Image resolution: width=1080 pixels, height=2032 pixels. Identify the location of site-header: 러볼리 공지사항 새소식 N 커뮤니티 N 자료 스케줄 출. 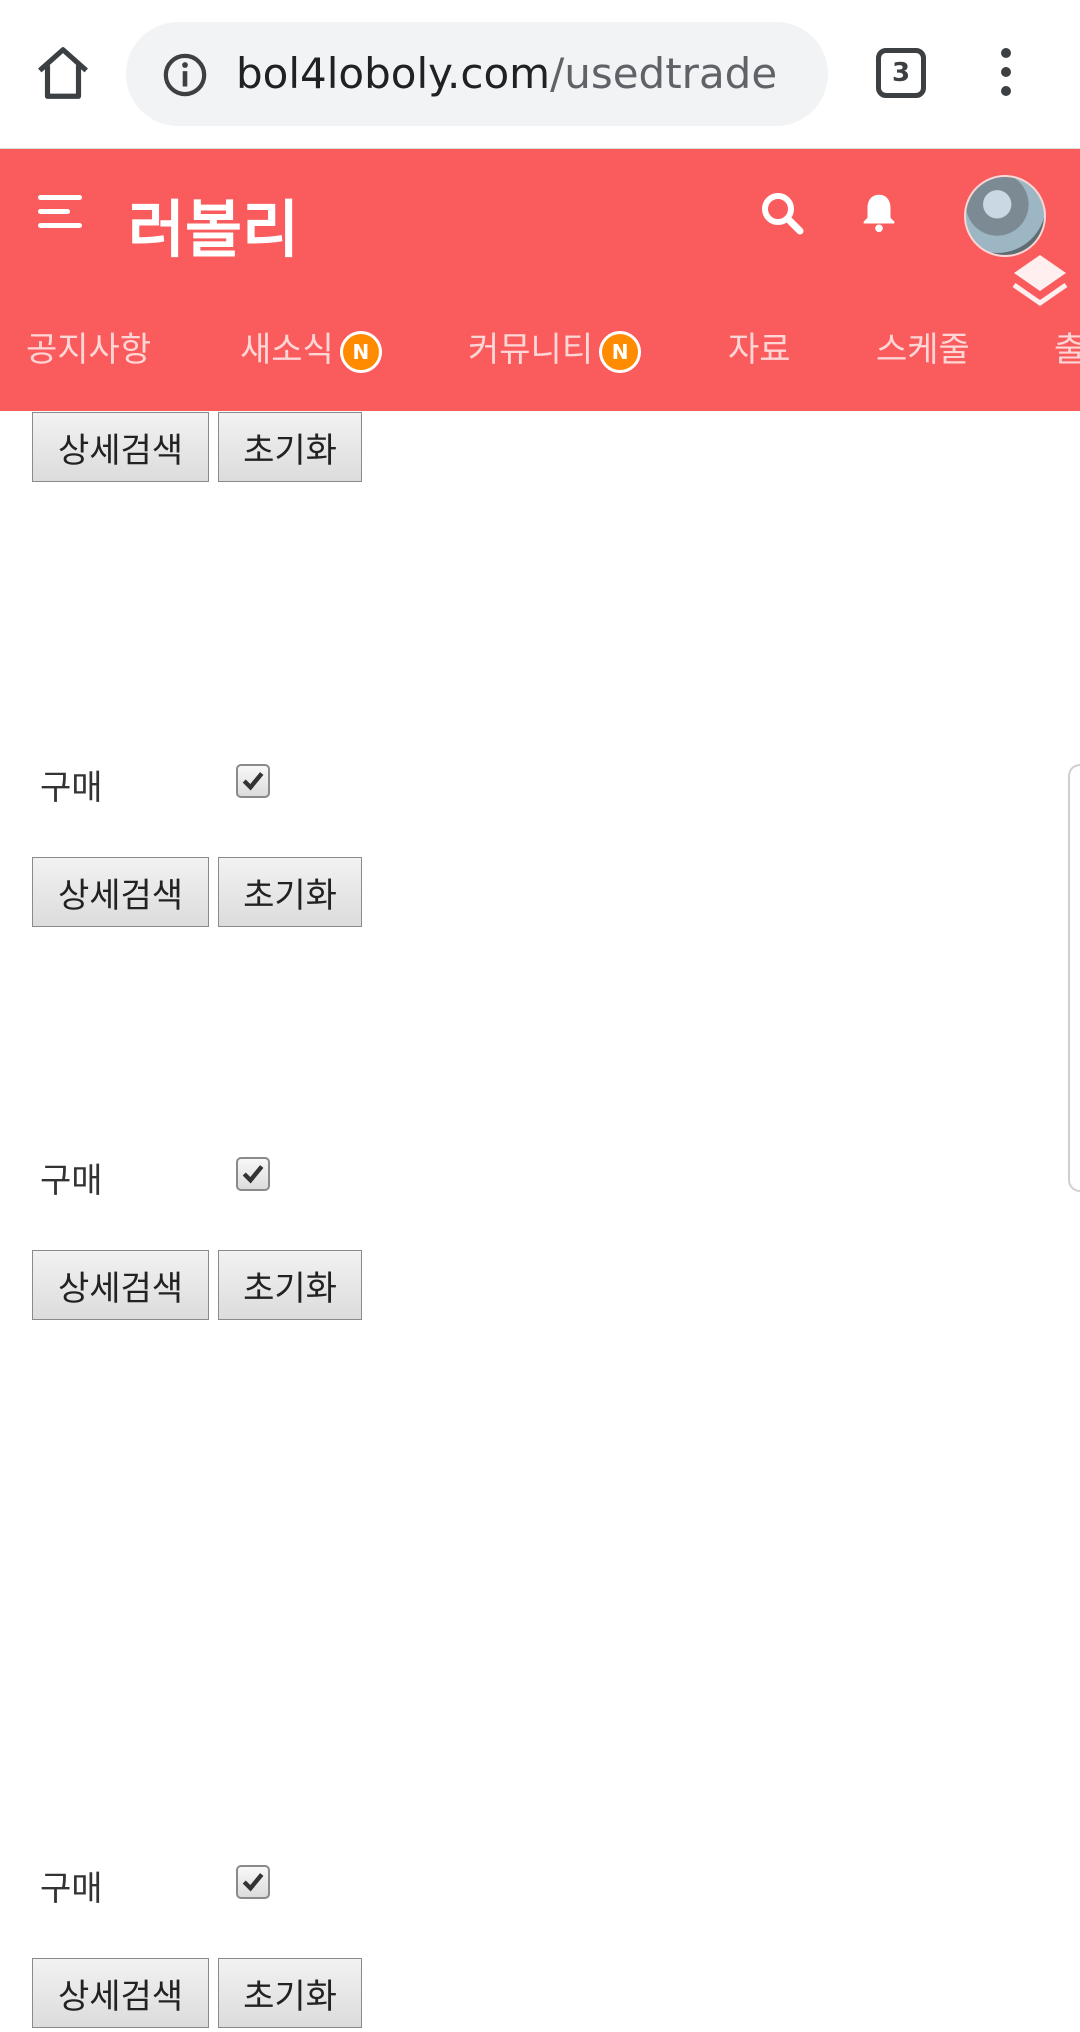
(540, 280).